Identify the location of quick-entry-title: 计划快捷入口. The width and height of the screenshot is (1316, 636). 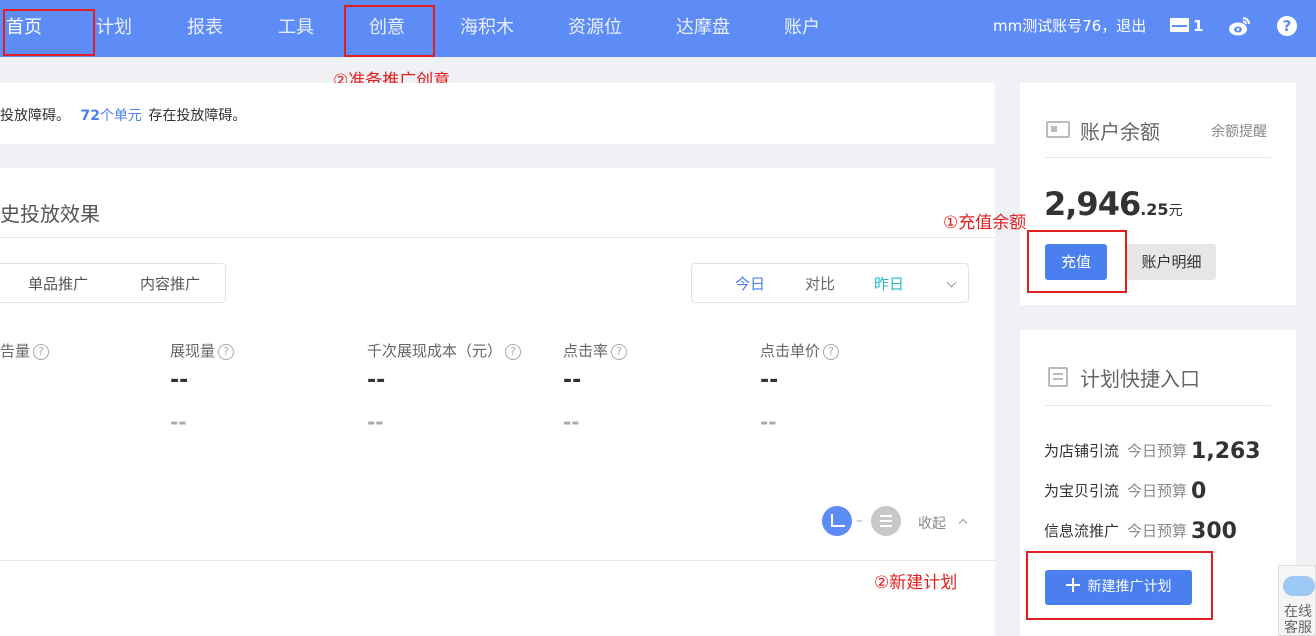
(1140, 379).